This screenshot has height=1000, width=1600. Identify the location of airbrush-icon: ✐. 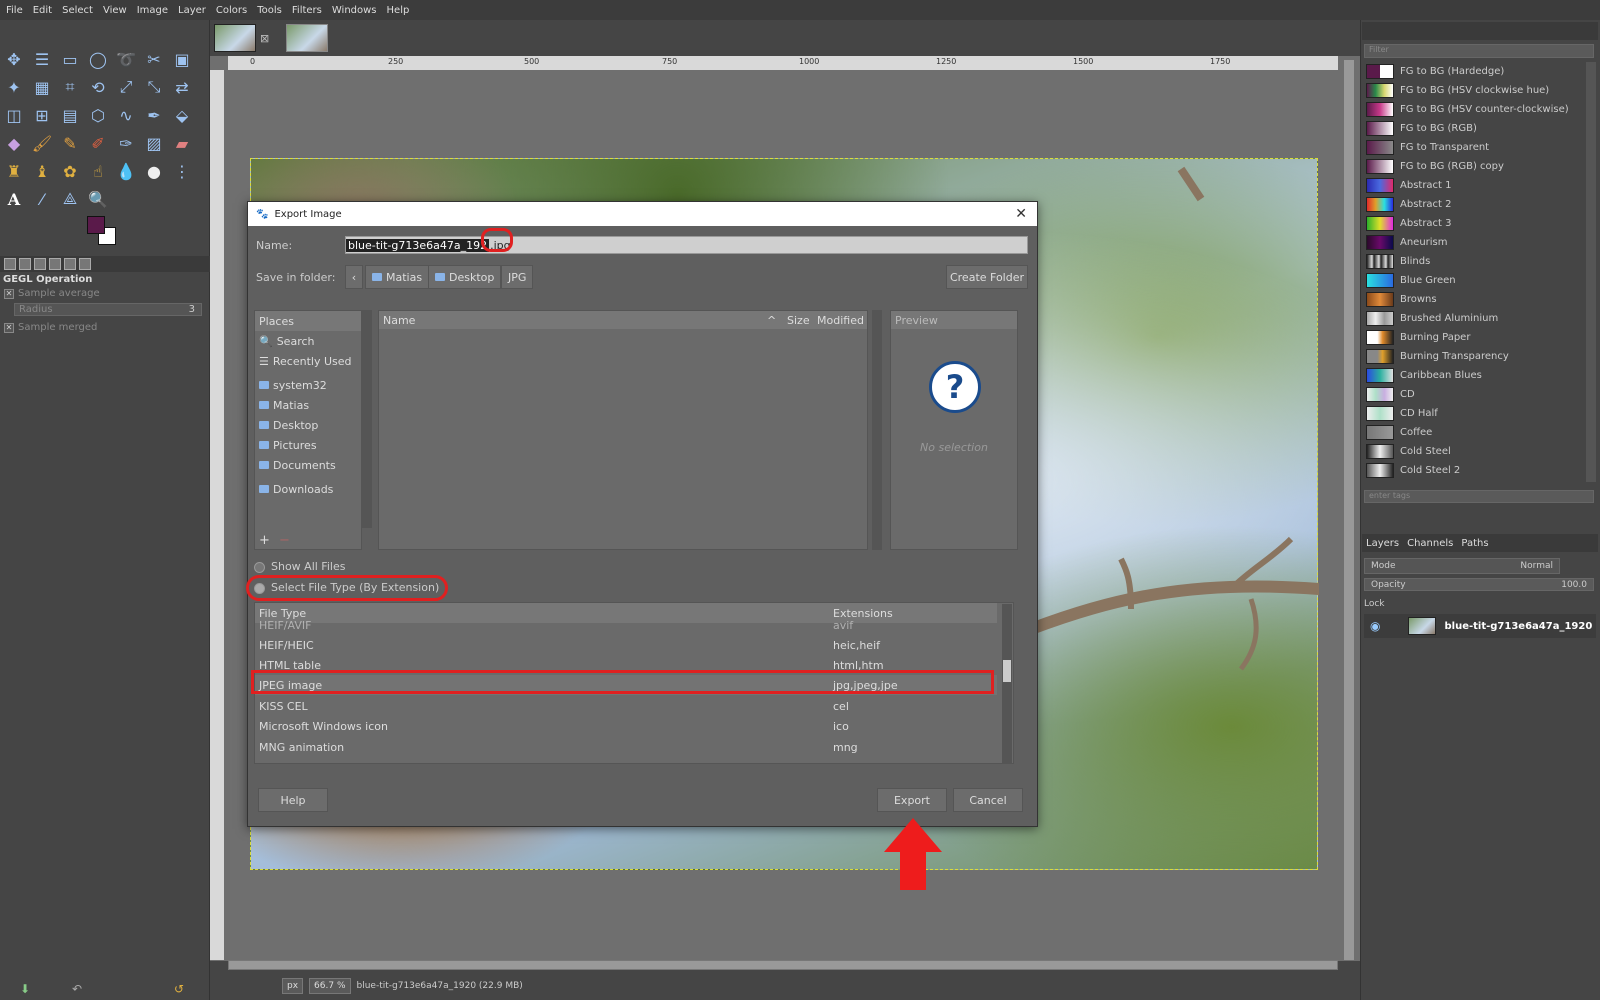
(98, 143).